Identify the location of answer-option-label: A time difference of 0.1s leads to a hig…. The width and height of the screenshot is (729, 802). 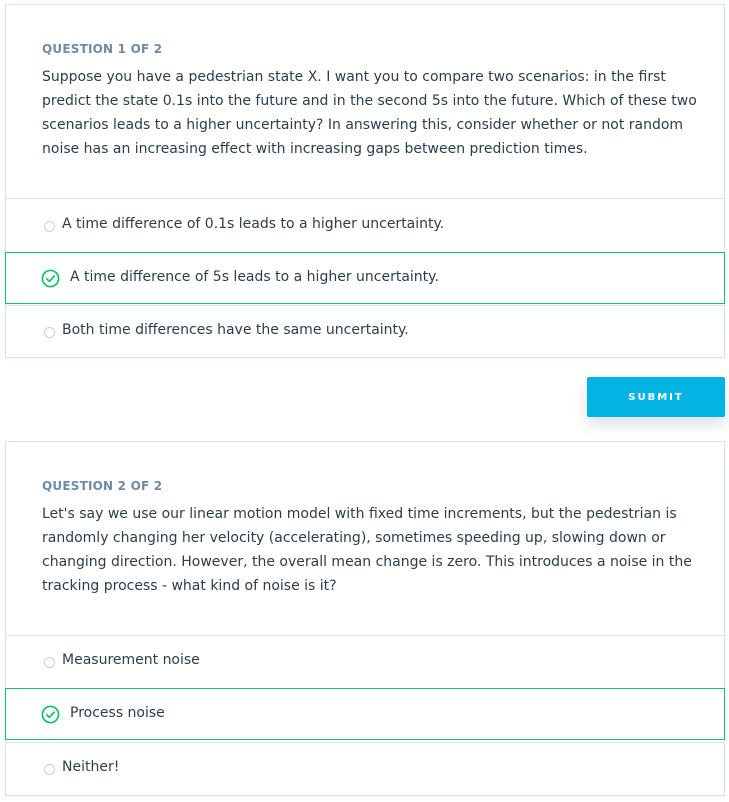
(253, 224).